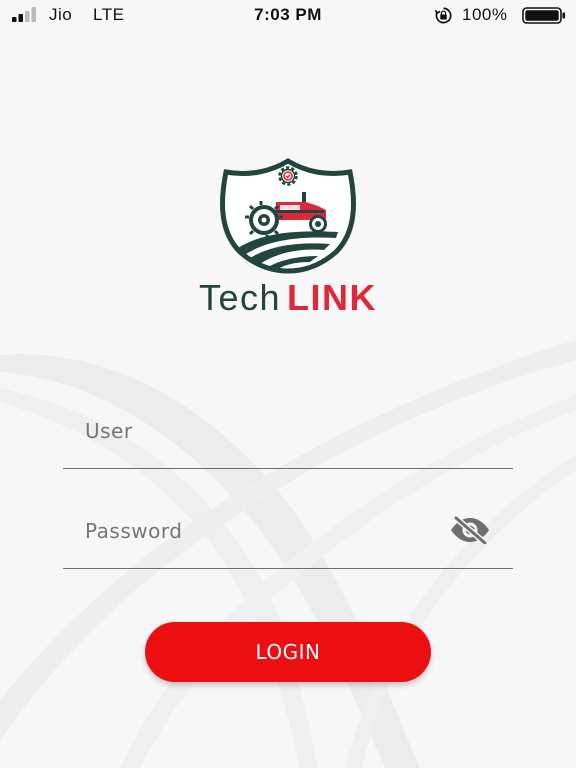 The height and width of the screenshot is (768, 576). What do you see at coordinates (240, 297) in the screenshot?
I see `brand-name-part1: Tech` at bounding box center [240, 297].